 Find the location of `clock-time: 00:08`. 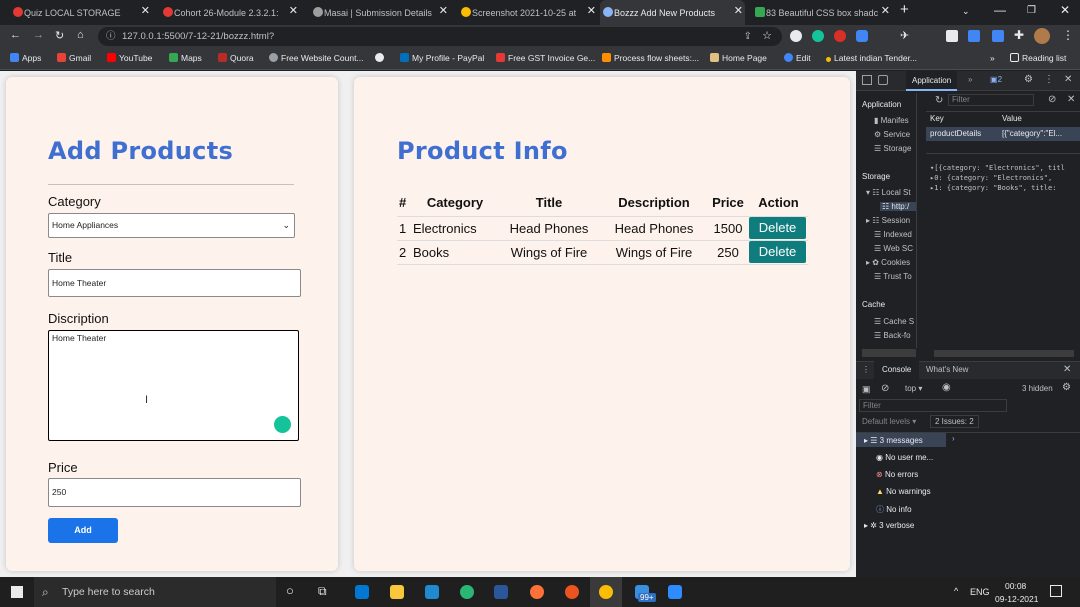

clock-time: 00:08 is located at coordinates (1015, 586).